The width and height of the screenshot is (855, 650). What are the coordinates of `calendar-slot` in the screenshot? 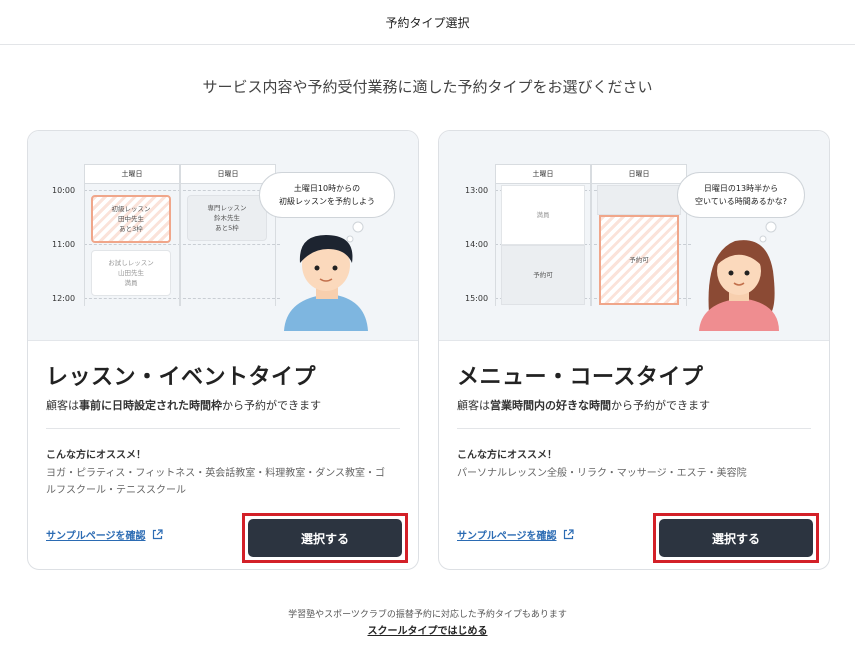 It's located at (639, 200).